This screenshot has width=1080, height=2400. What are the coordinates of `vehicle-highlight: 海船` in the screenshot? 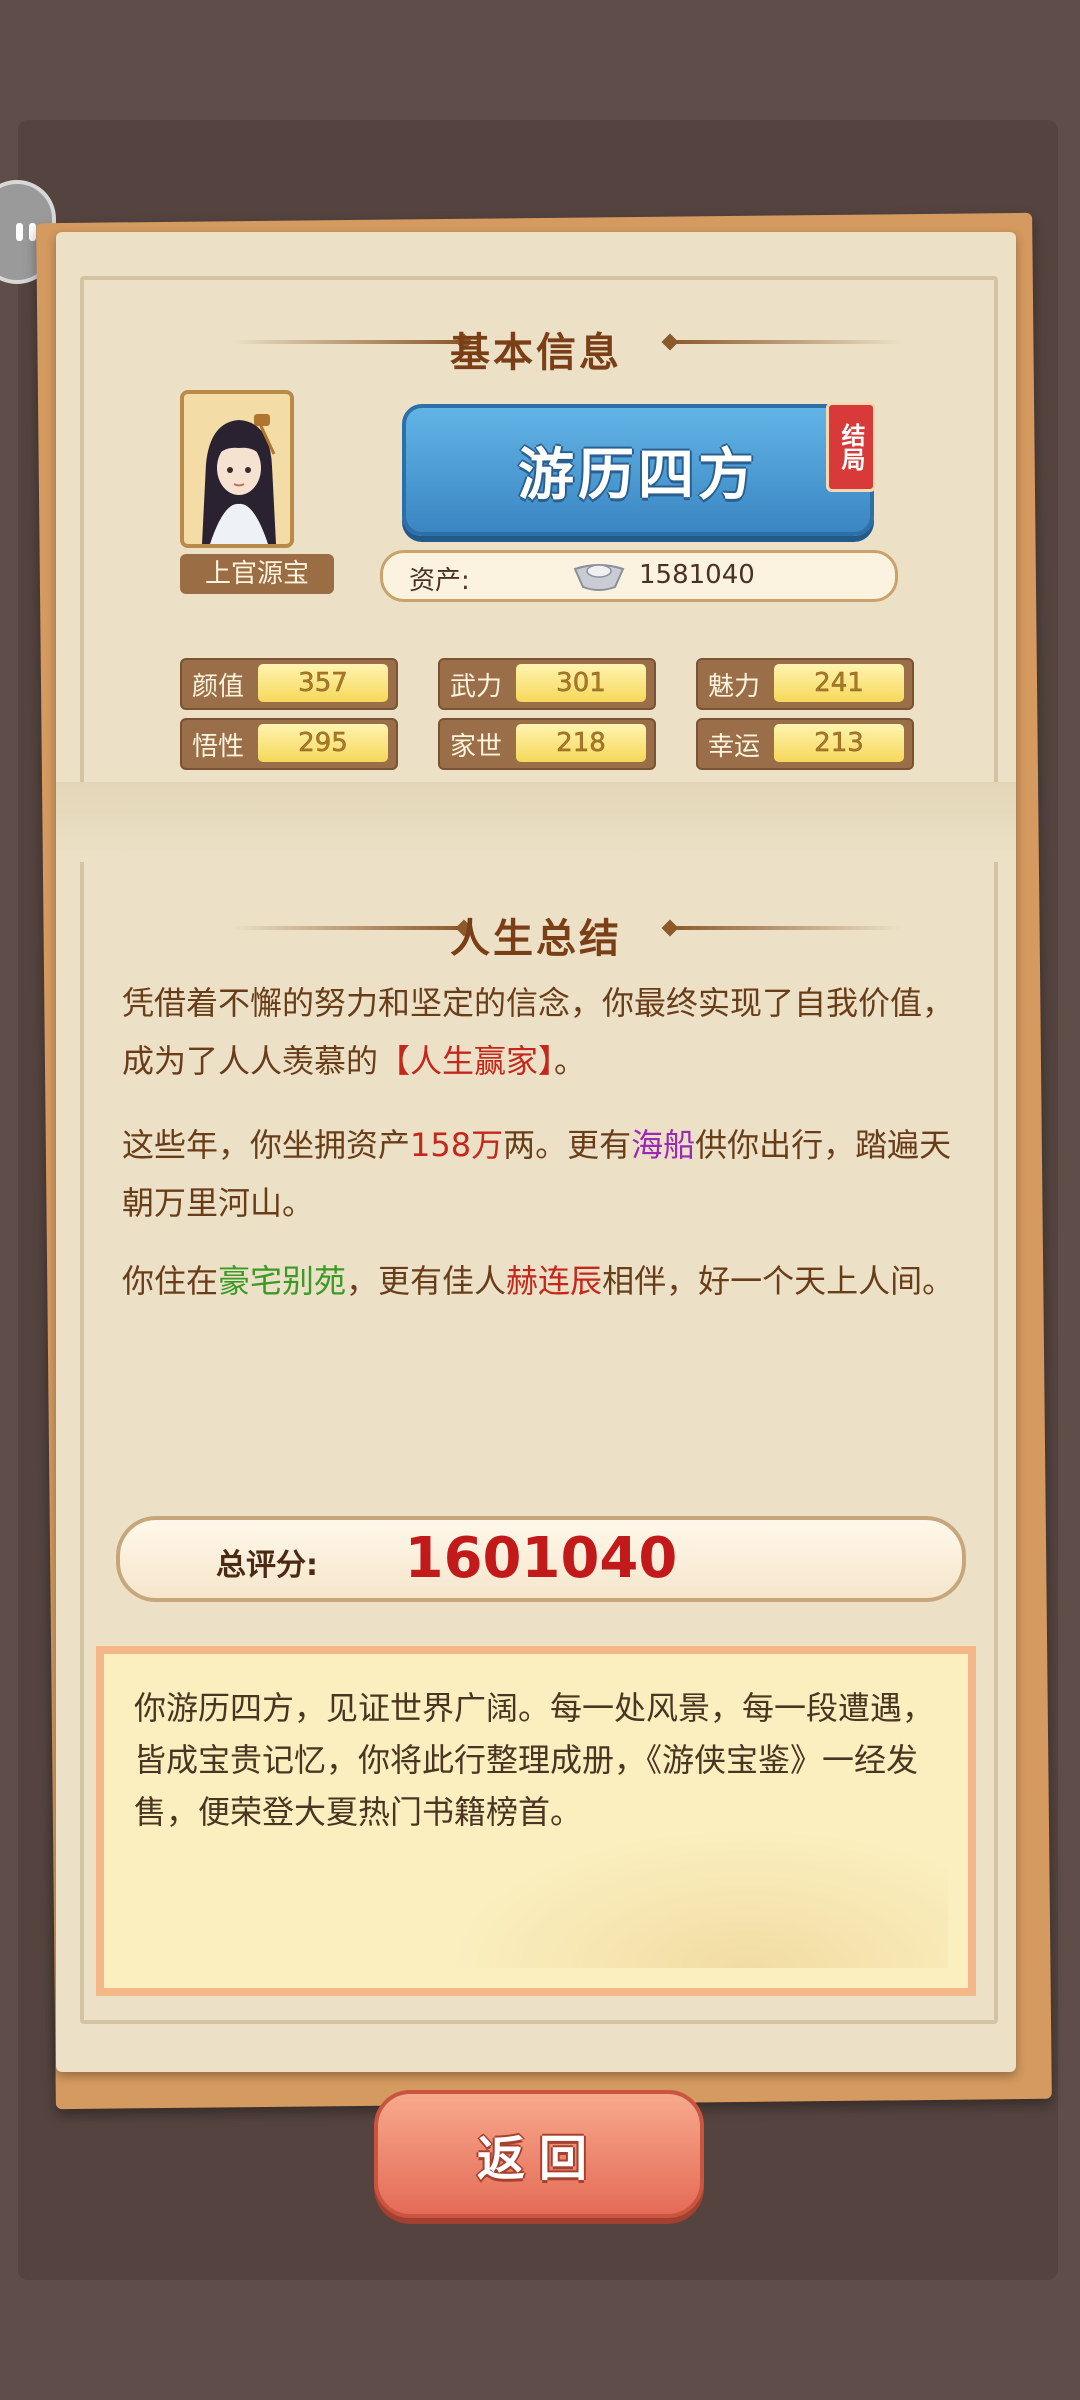 It's located at (663, 1145).